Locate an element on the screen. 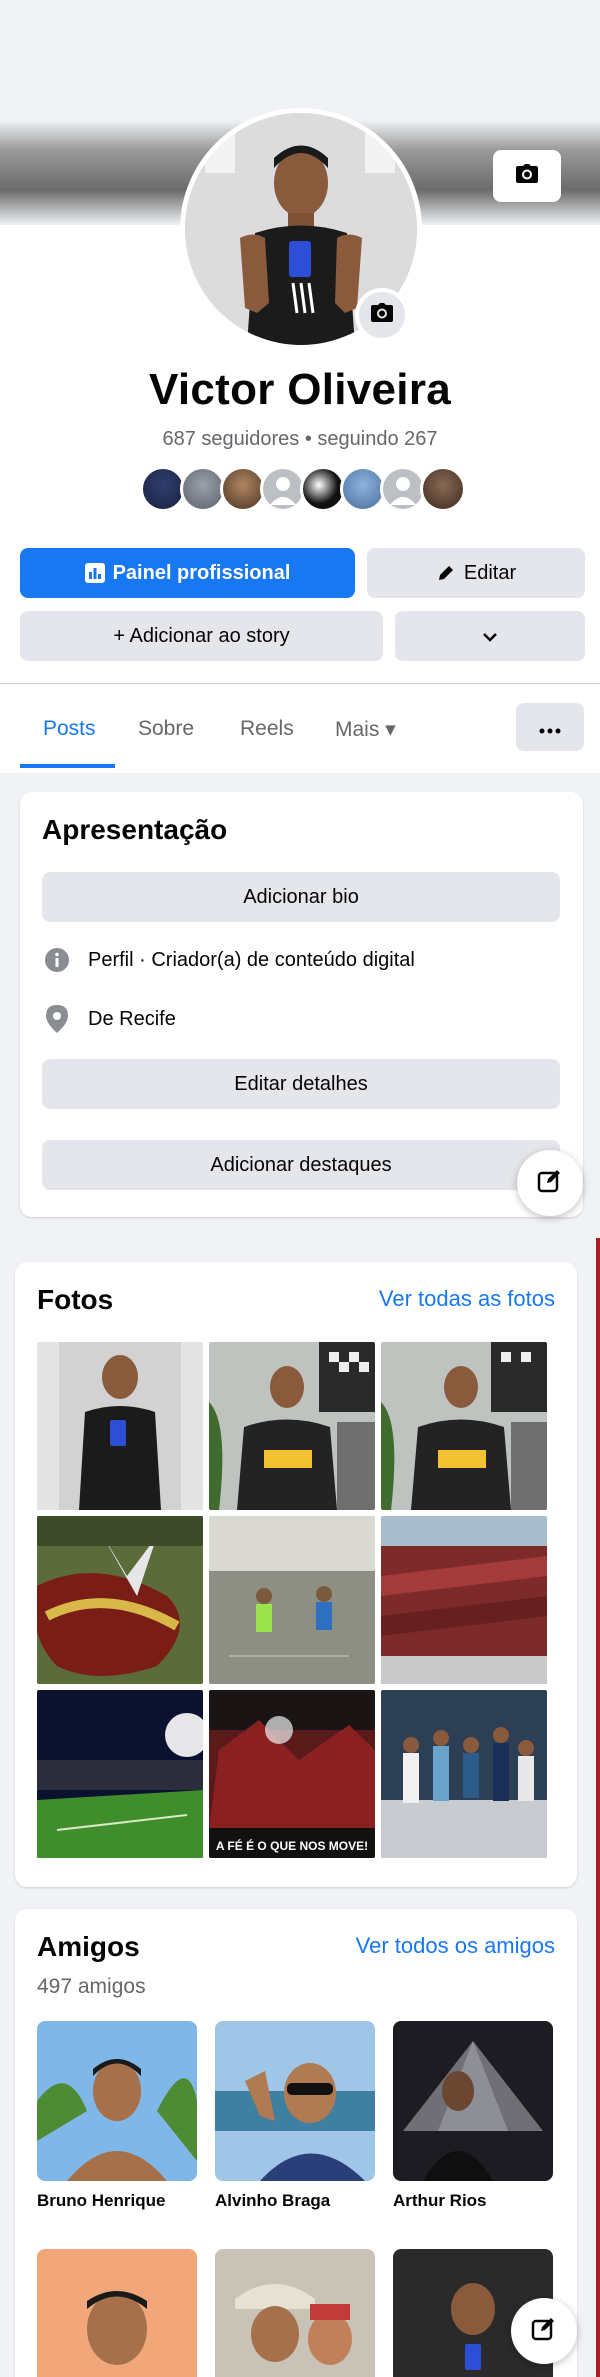 This screenshot has width=600, height=2377. more-dots-icon is located at coordinates (550, 727).